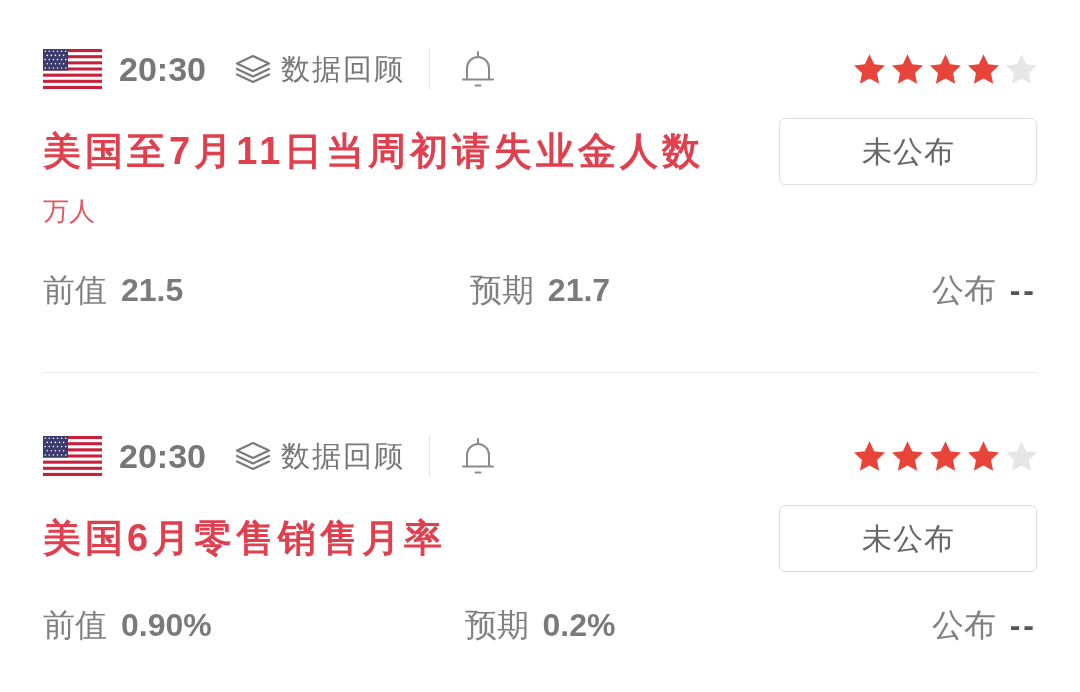  What do you see at coordinates (166, 625) in the screenshot?
I see `previous-value: 0.90%` at bounding box center [166, 625].